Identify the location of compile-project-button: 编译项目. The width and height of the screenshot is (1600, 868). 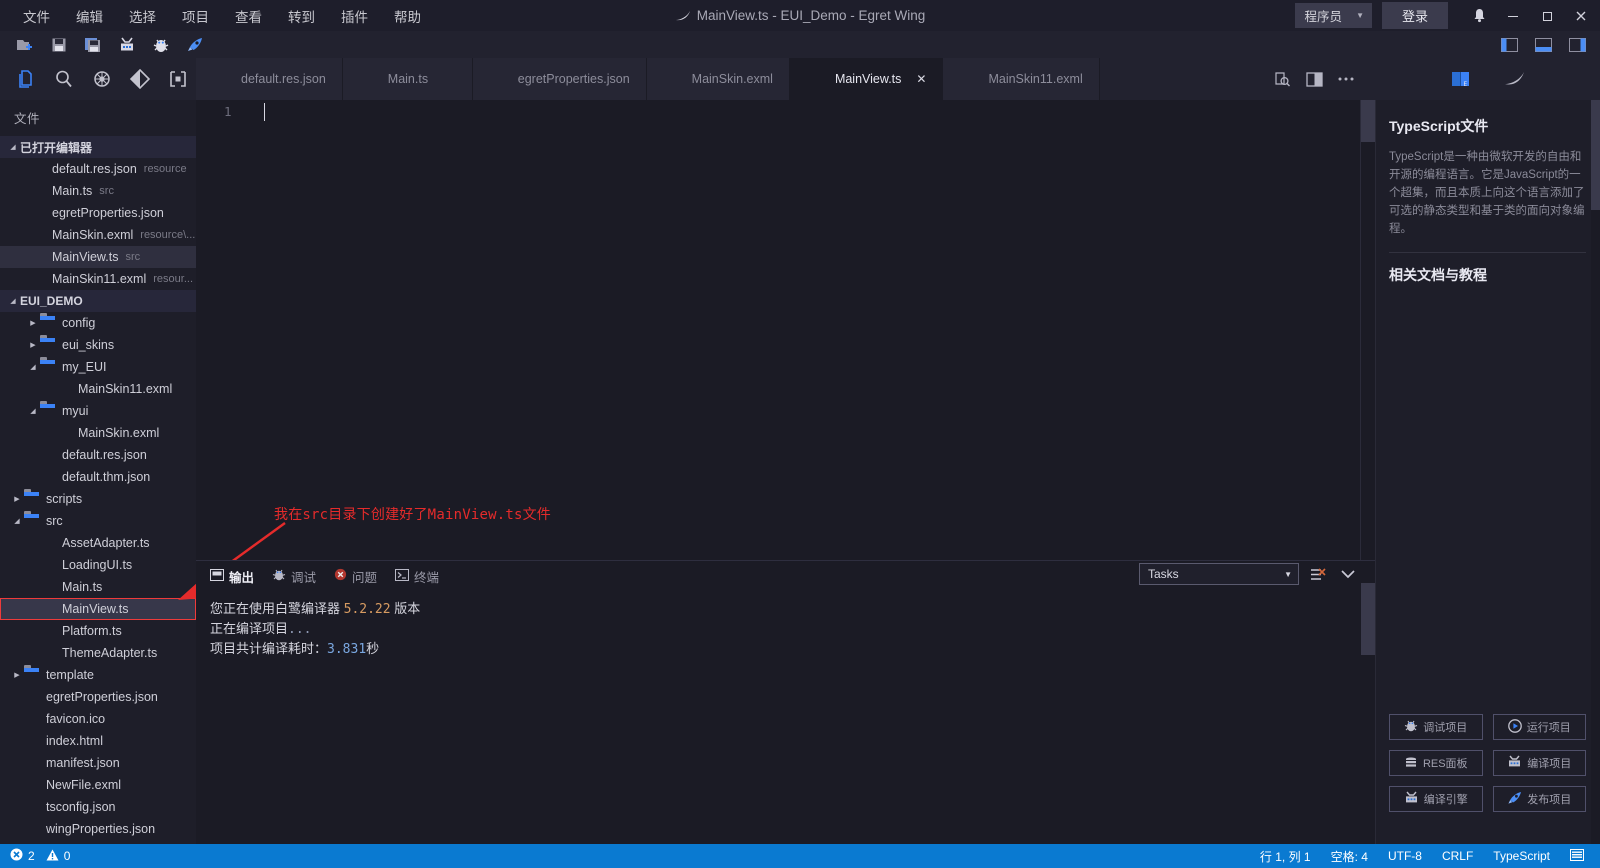
(1539, 763).